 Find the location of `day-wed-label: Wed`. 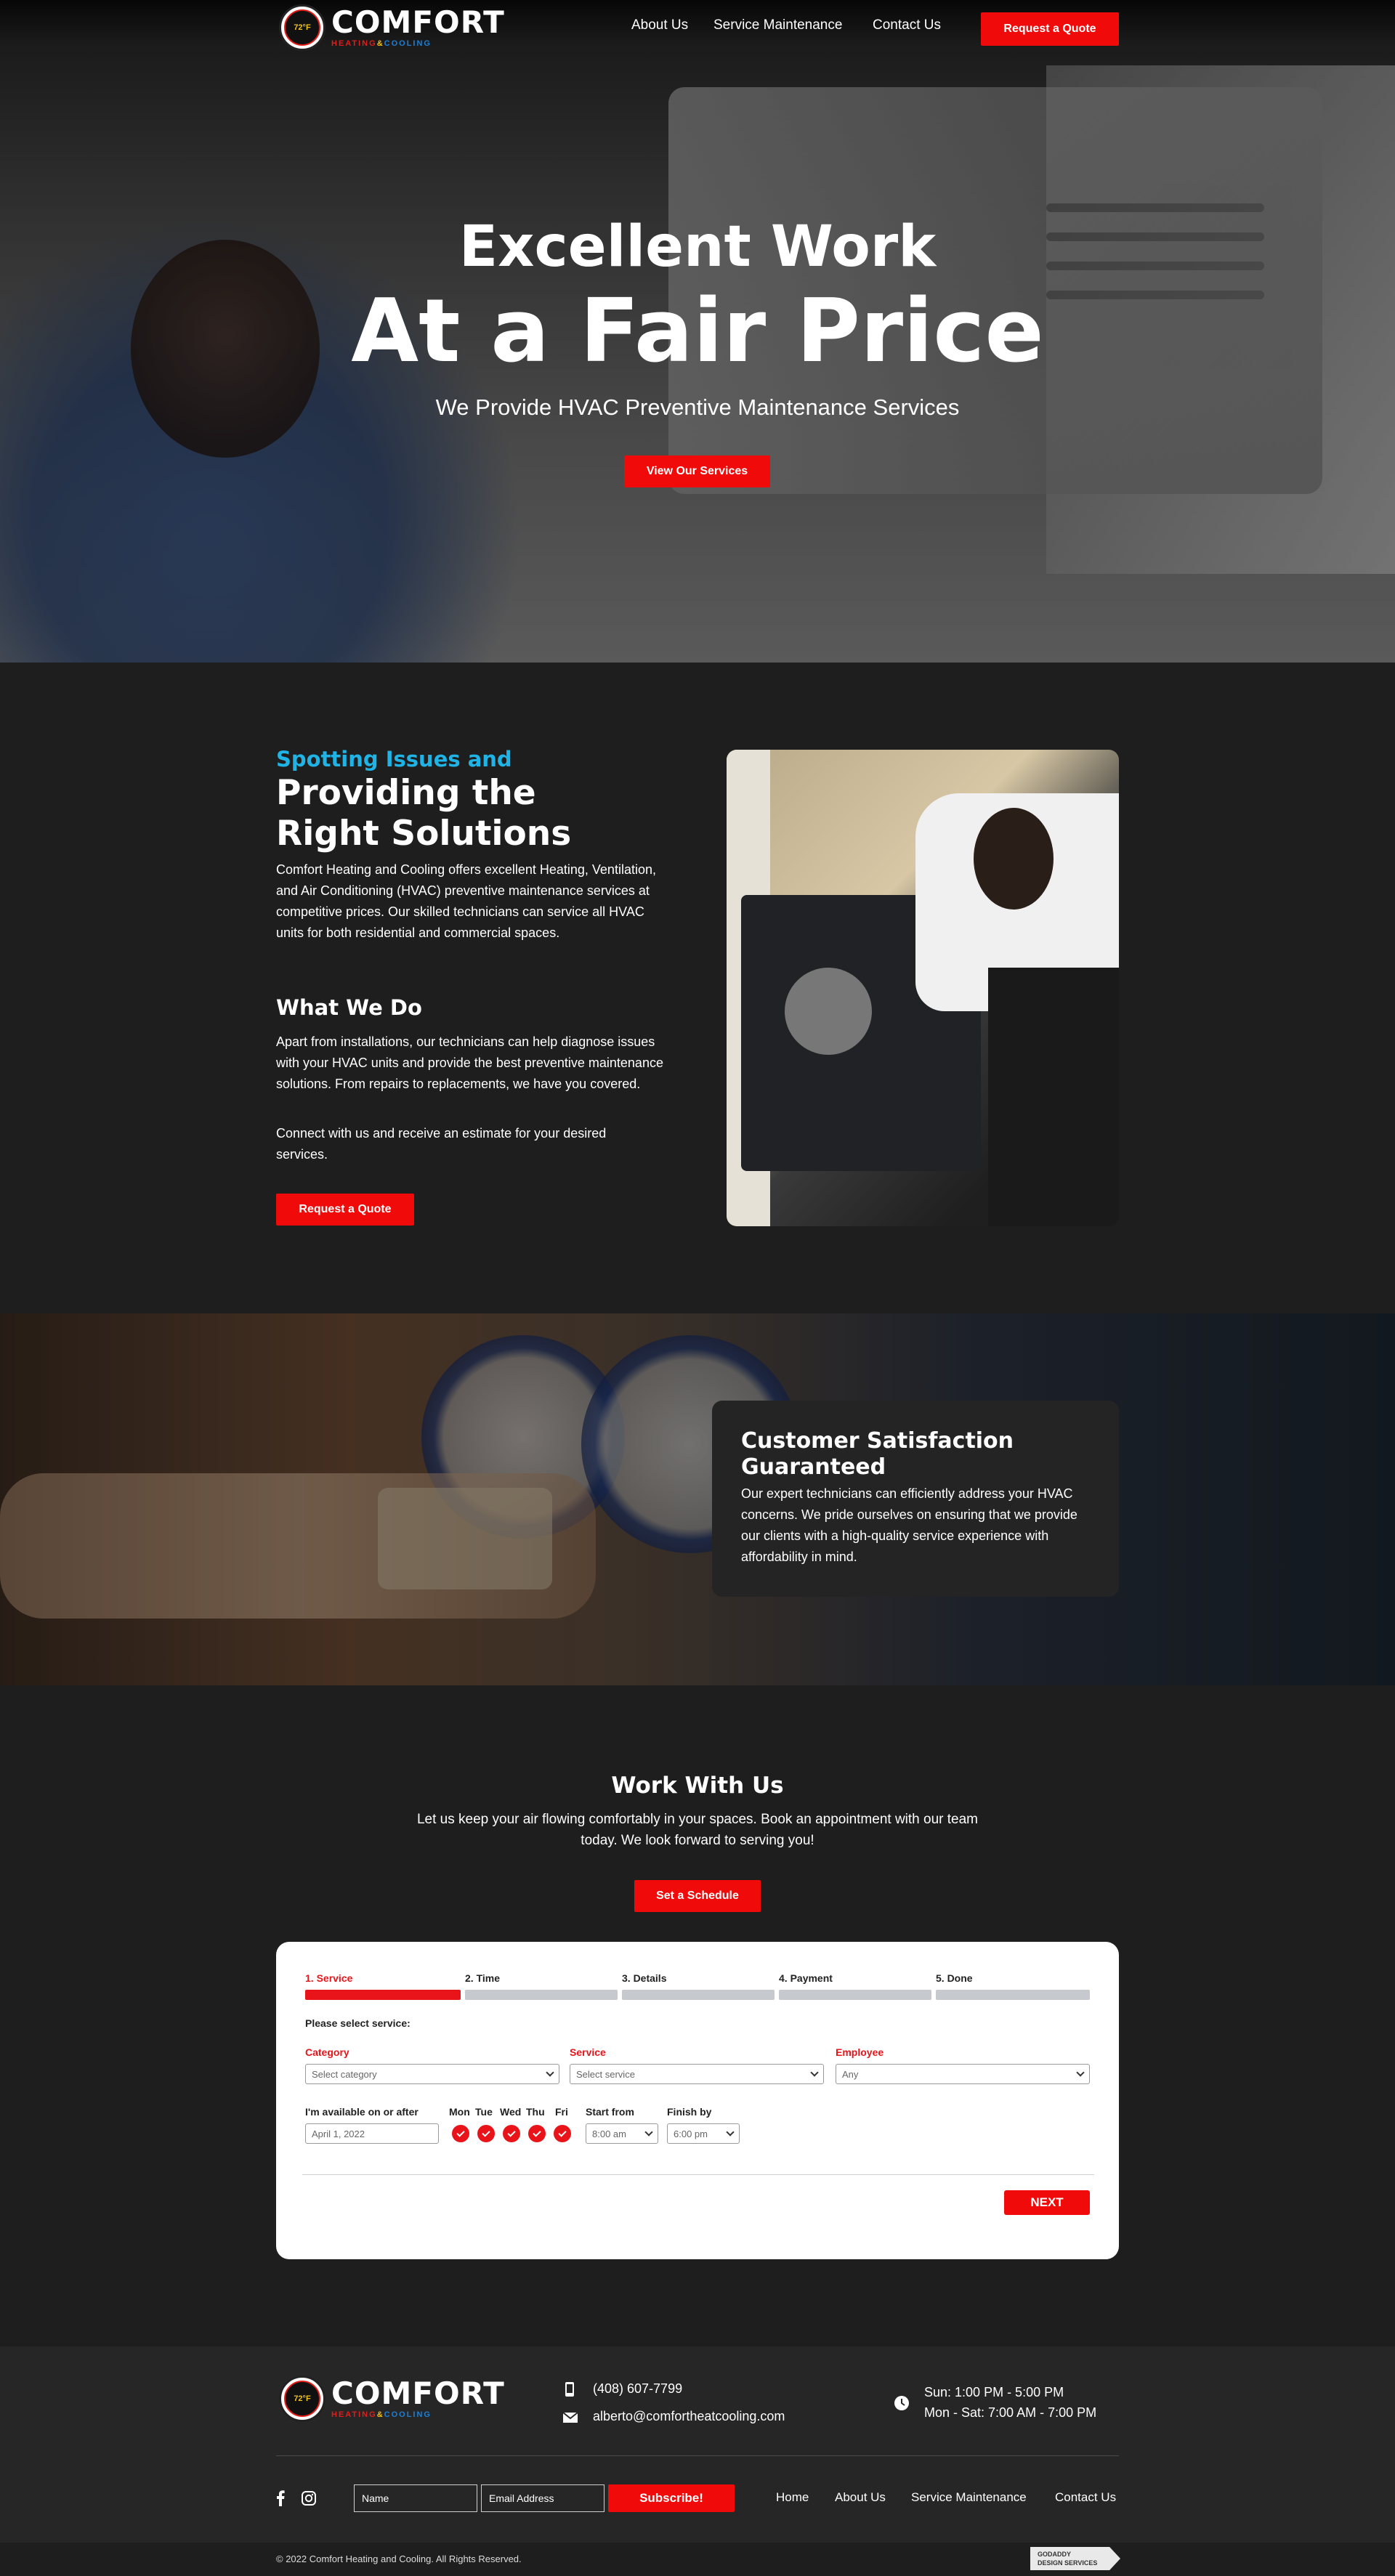

day-wed-label: Wed is located at coordinates (511, 2112).